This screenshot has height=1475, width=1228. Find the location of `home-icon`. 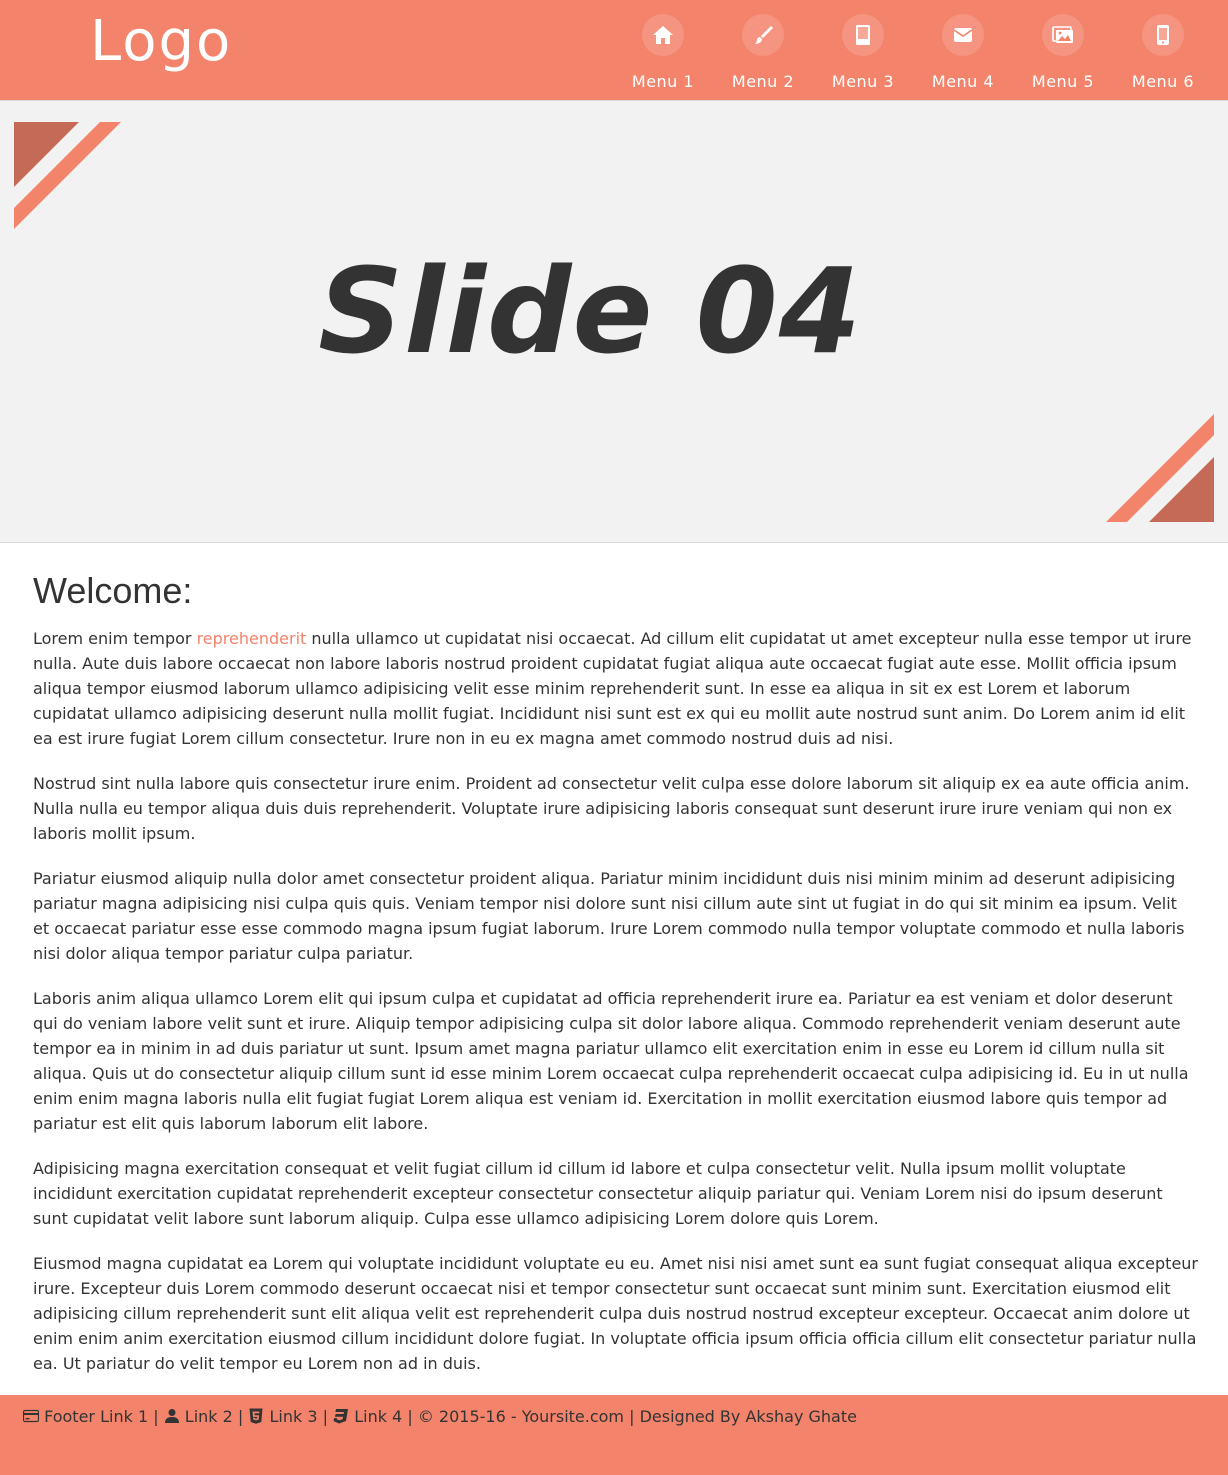

home-icon is located at coordinates (663, 35).